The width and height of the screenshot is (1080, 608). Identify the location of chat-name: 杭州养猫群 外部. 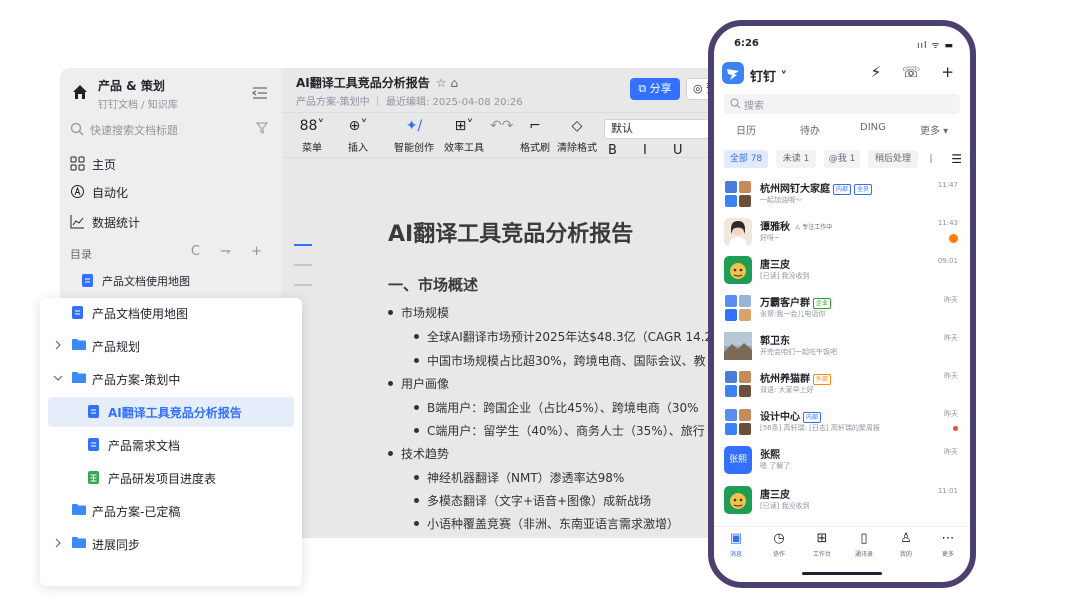
(796, 377).